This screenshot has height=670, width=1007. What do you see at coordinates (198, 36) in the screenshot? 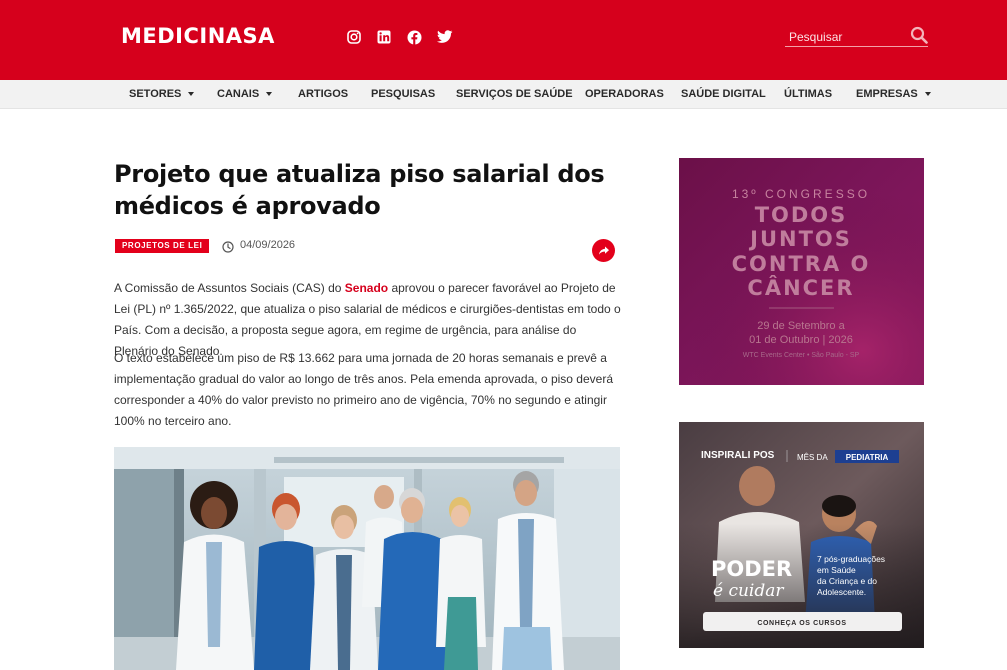
I see `site-logo: MEDICINASA` at bounding box center [198, 36].